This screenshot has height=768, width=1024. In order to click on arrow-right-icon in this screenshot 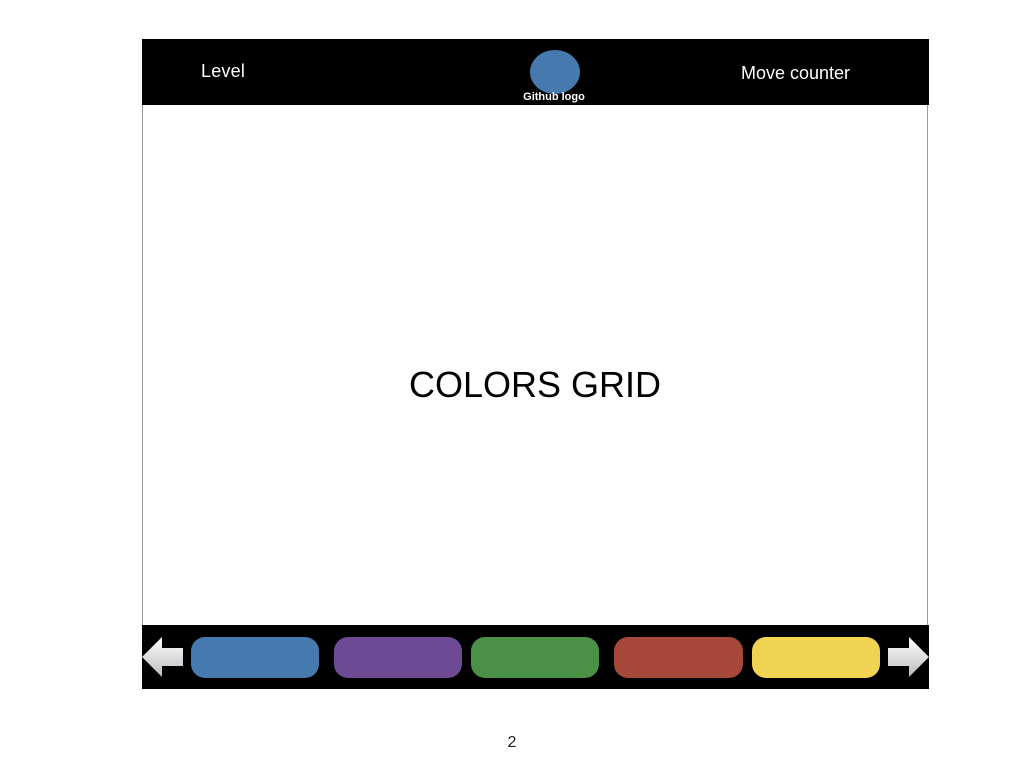, I will do `click(909, 657)`.